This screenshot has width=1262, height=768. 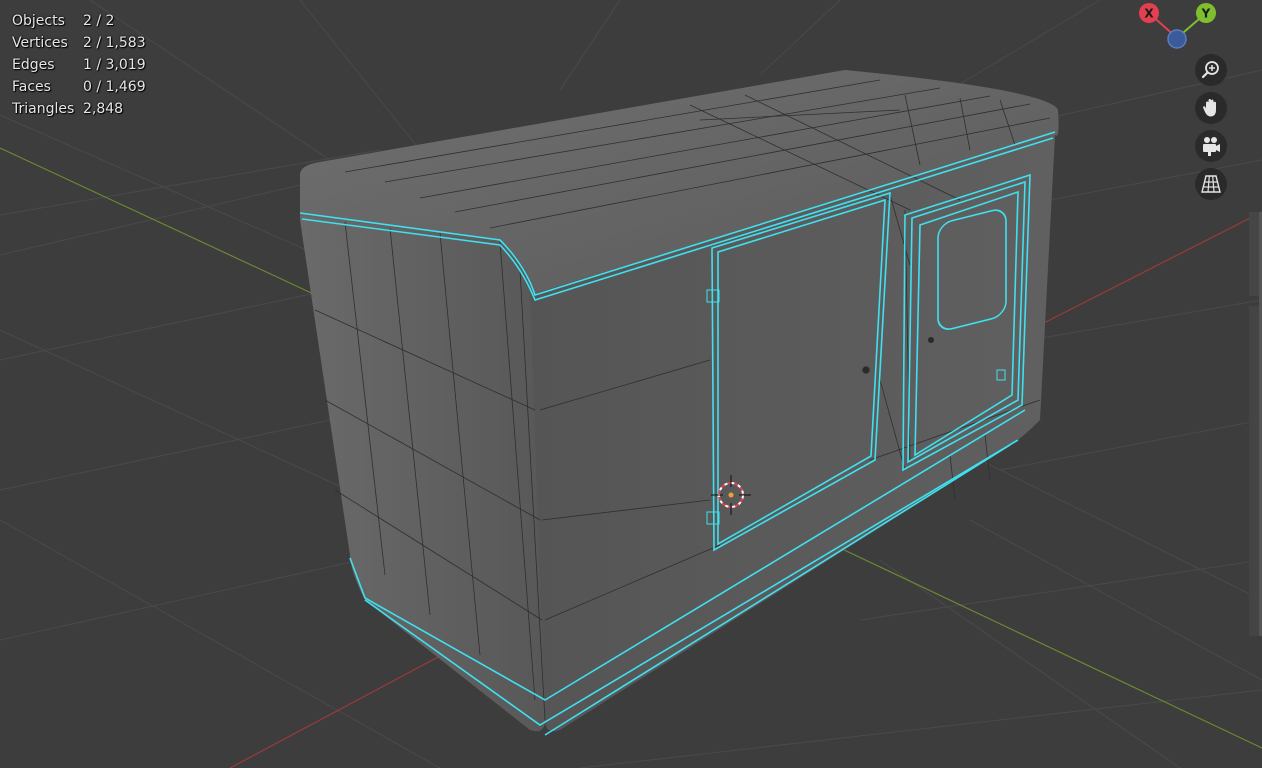 What do you see at coordinates (40, 43) in the screenshot?
I see `stat-label: Vertices` at bounding box center [40, 43].